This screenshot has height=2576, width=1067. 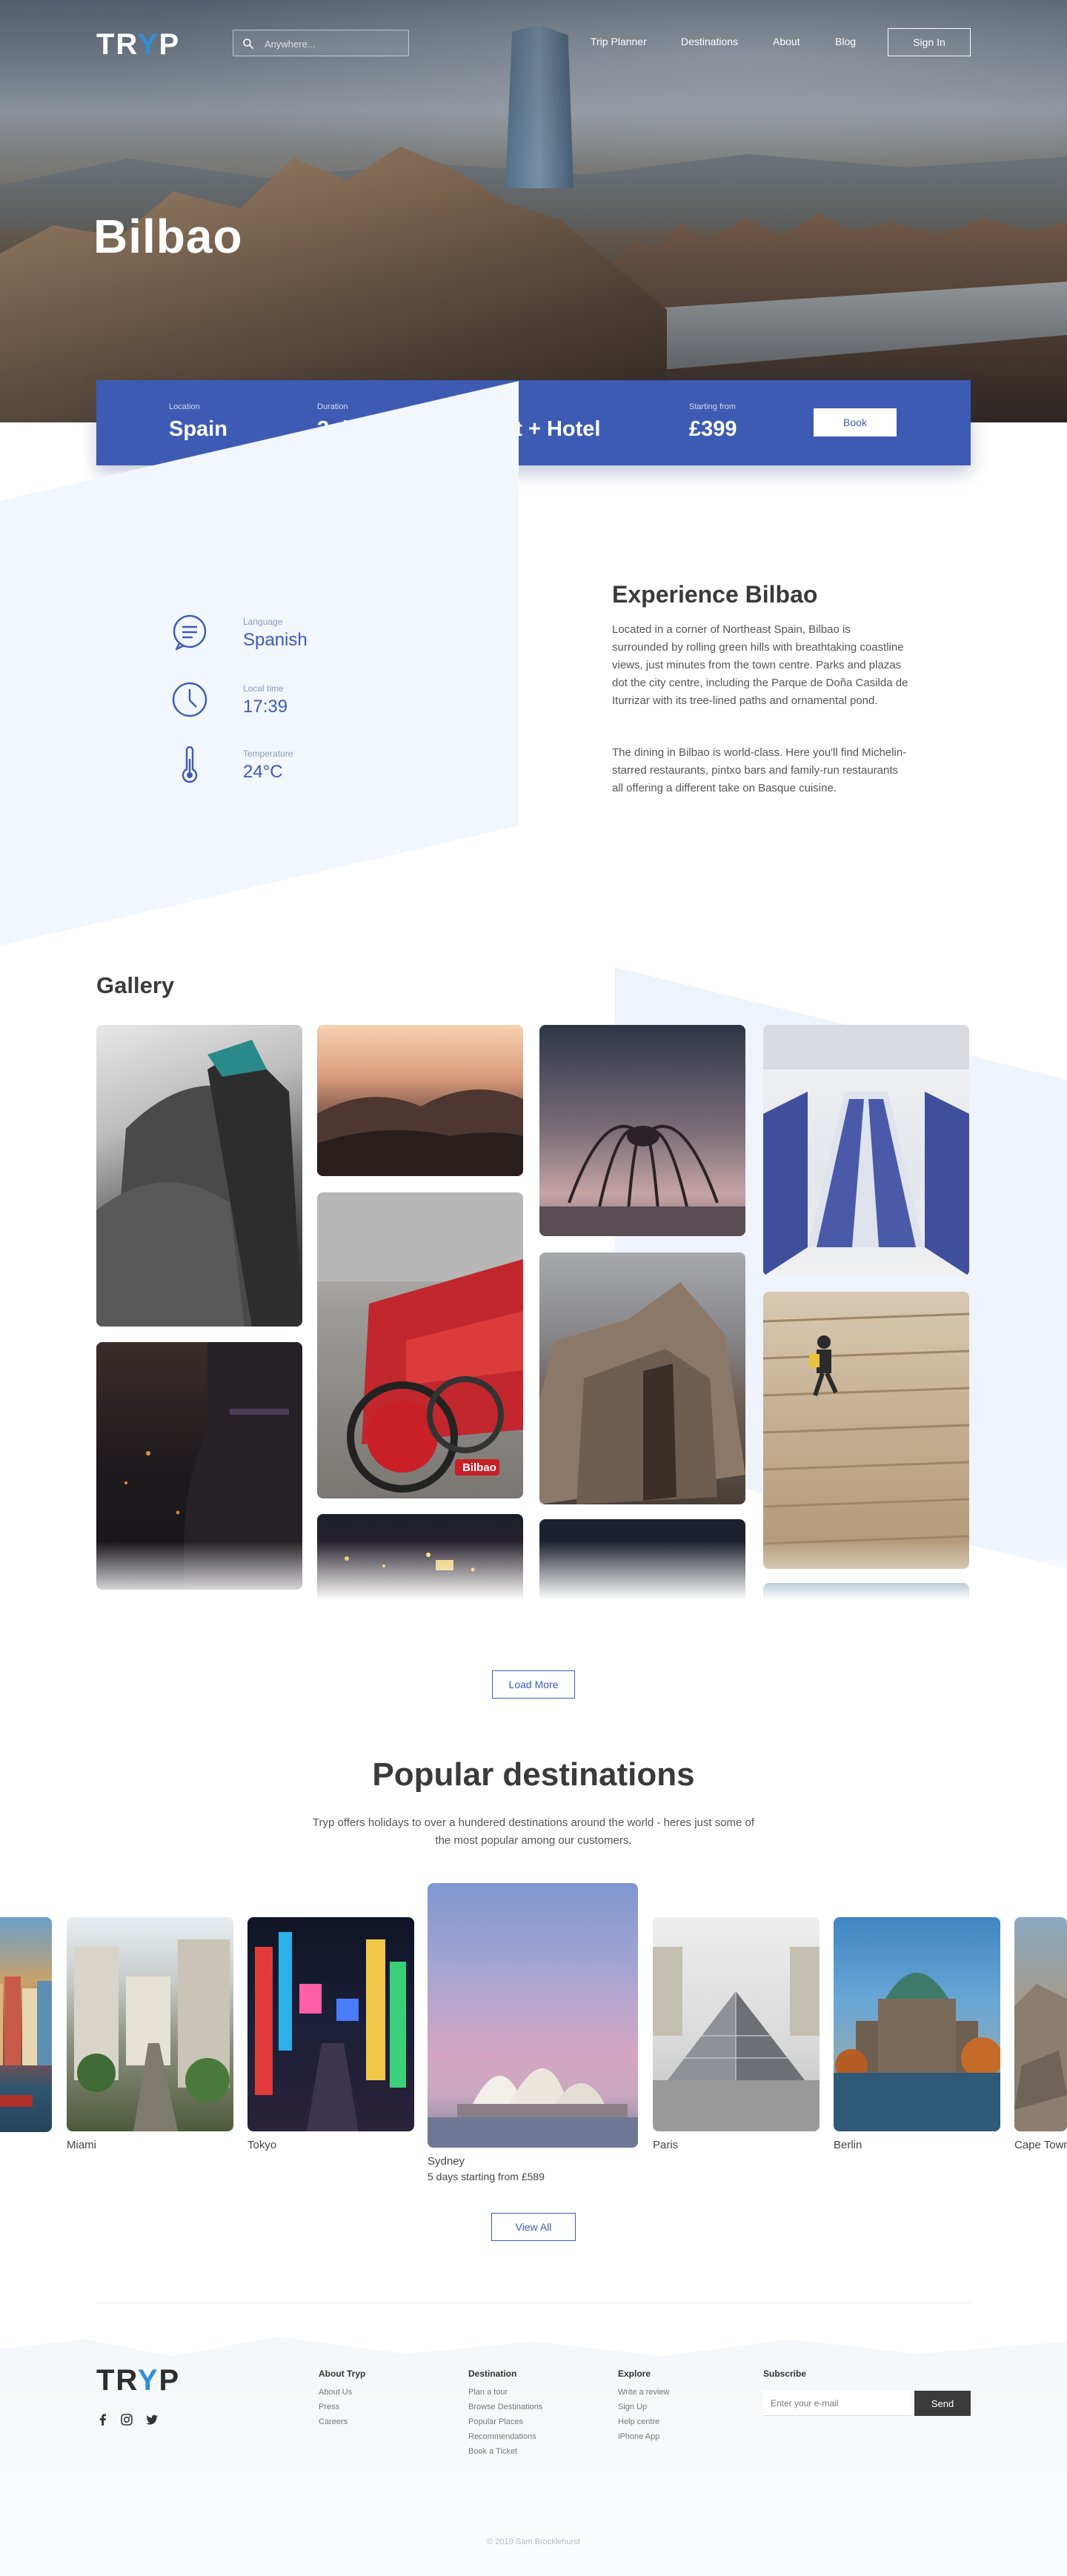 I want to click on escalators-graphic, so click(x=866, y=1150).